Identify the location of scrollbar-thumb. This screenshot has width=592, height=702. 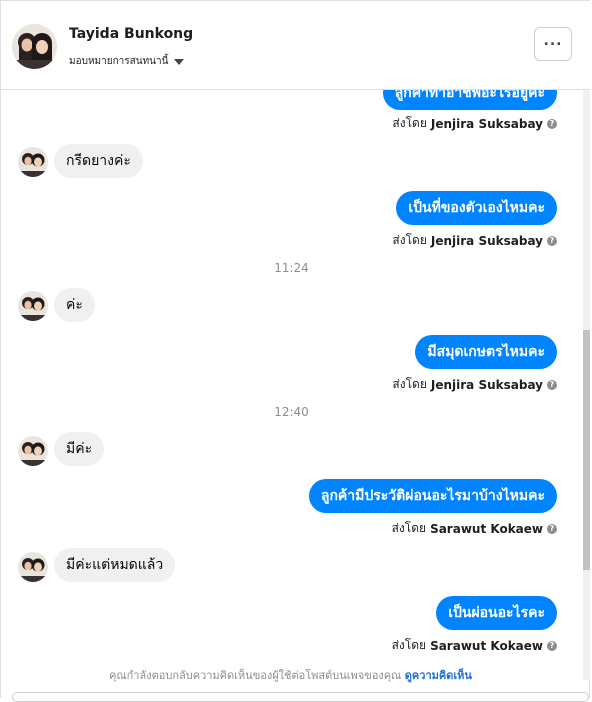
(586, 450).